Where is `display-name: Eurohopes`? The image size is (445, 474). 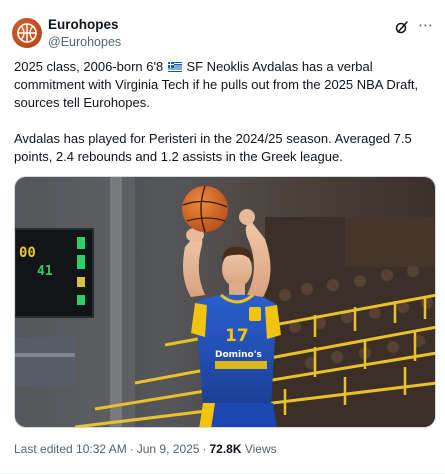 display-name: Eurohopes is located at coordinates (84, 25).